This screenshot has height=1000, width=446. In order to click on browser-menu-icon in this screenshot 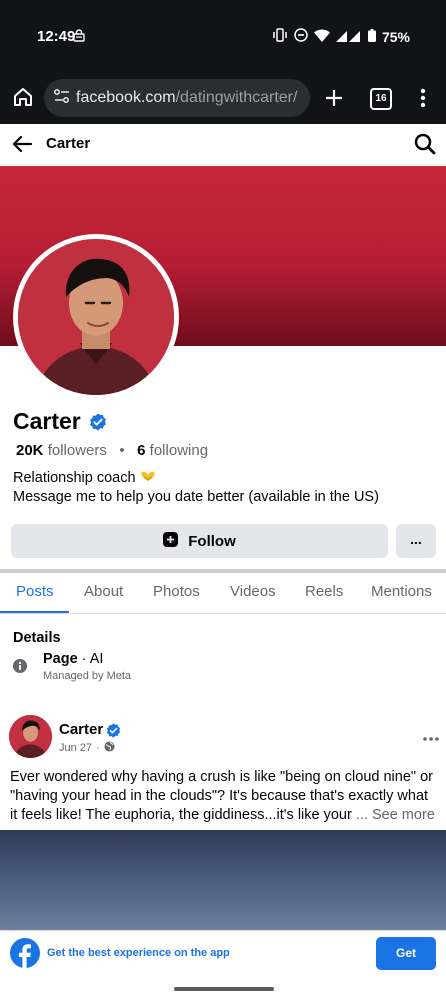, I will do `click(423, 100)`.